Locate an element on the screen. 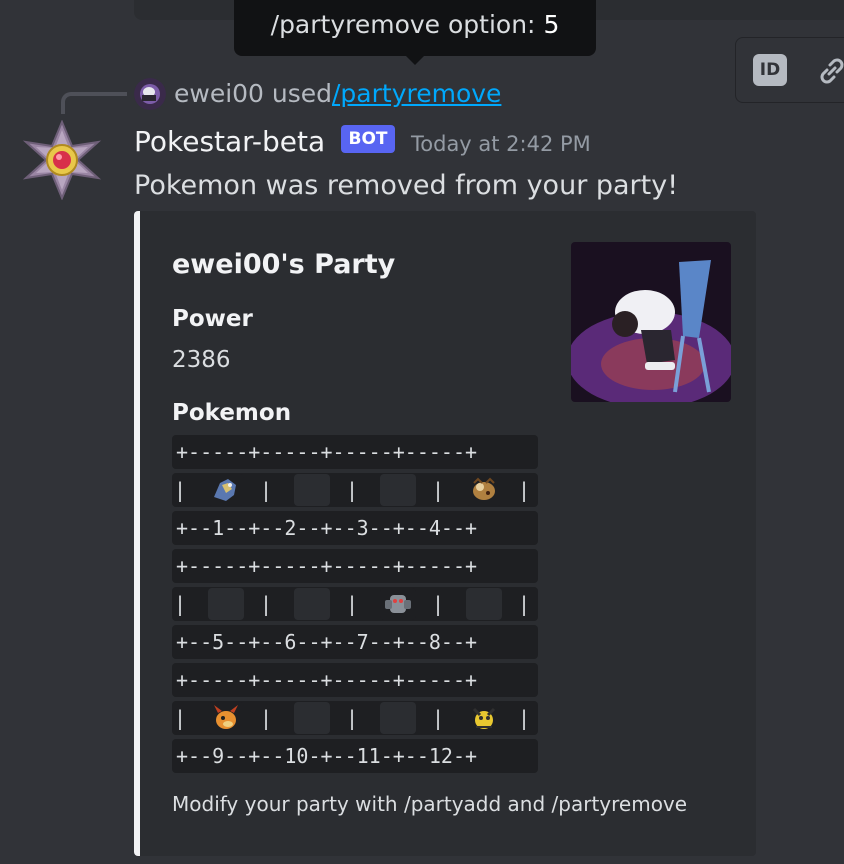  bot-badge: BOT is located at coordinates (368, 139).